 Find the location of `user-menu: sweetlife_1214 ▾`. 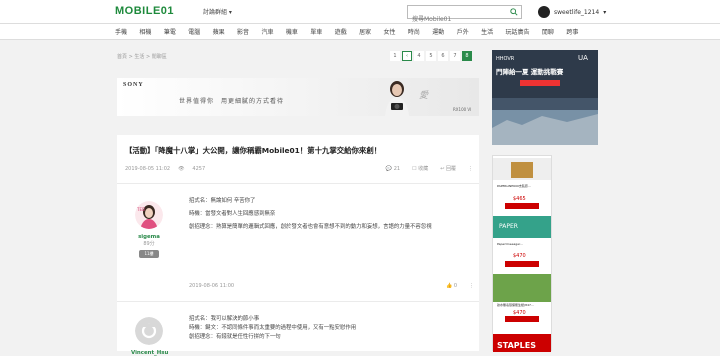

user-menu: sweetlife_1214 ▾ is located at coordinates (572, 12).